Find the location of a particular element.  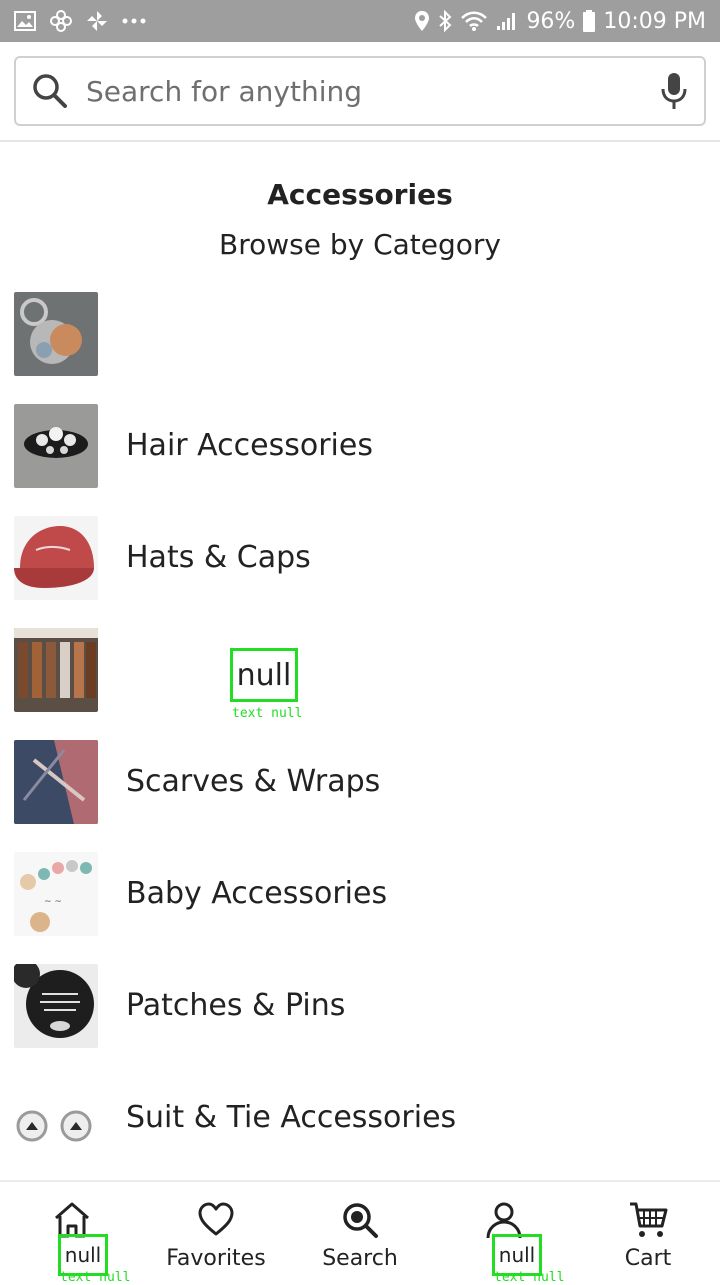

wifi-icon is located at coordinates (474, 21).